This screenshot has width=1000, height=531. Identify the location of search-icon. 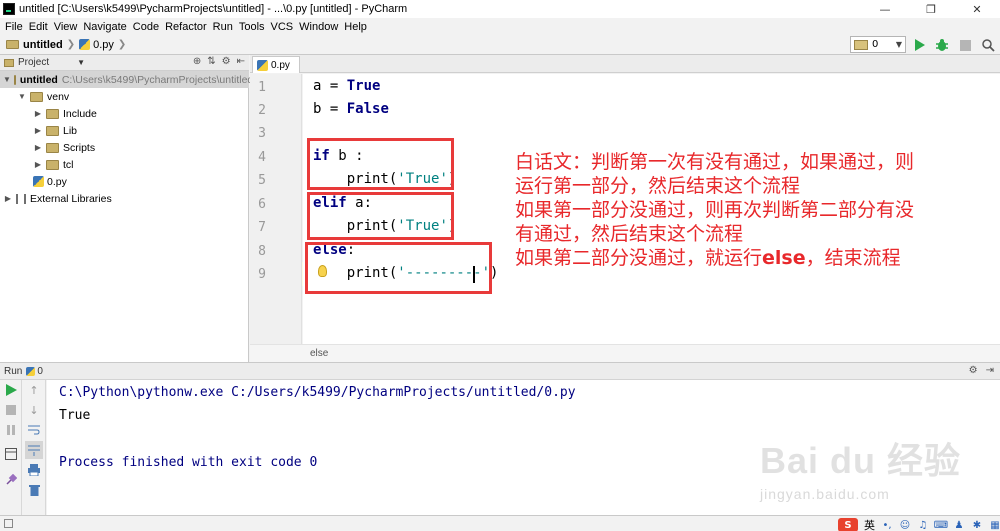
(988, 45).